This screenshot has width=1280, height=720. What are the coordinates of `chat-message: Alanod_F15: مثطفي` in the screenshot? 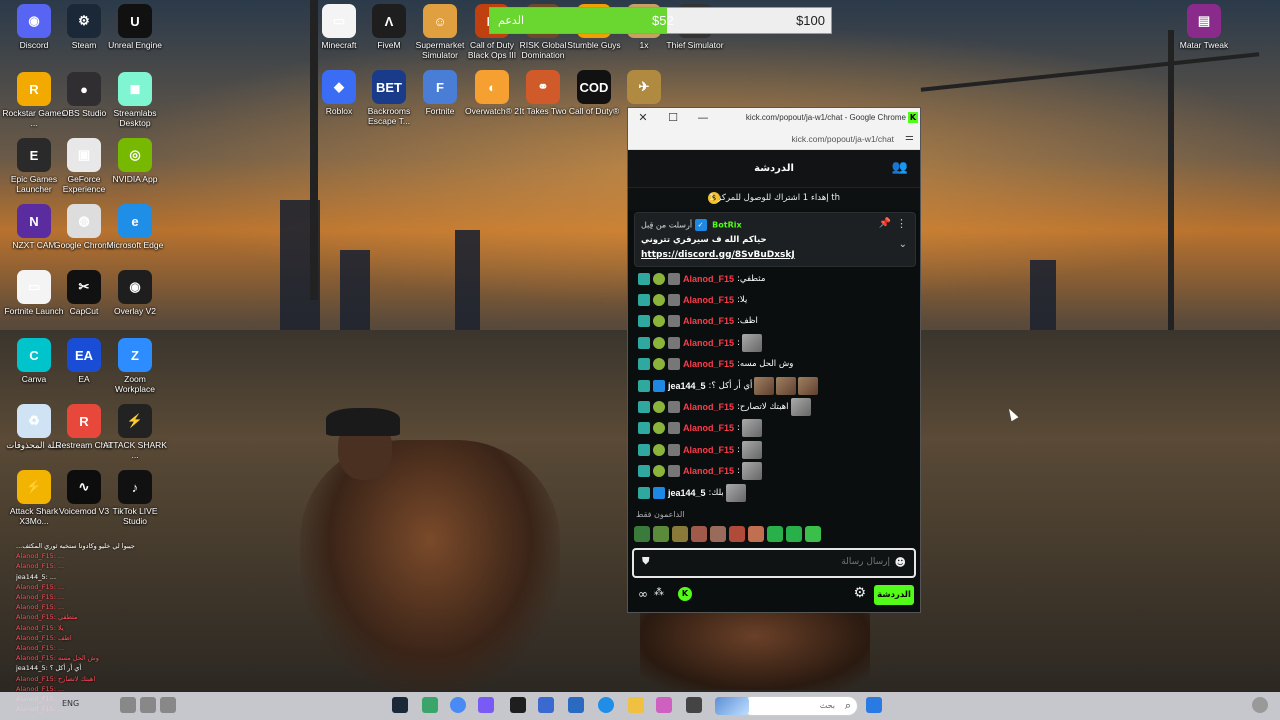 It's located at (774, 278).